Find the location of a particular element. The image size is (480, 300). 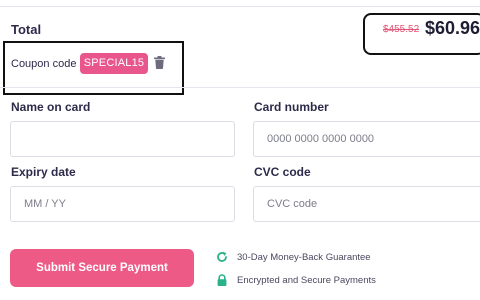

name-on-card-input is located at coordinates (122, 139).